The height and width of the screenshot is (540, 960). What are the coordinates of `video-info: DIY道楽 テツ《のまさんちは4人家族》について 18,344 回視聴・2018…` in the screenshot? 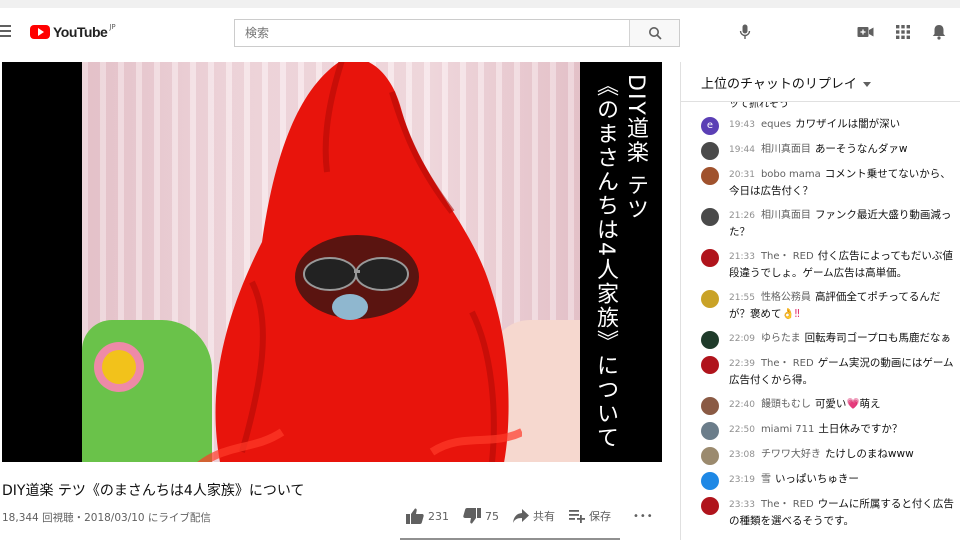 It's located at (340, 501).